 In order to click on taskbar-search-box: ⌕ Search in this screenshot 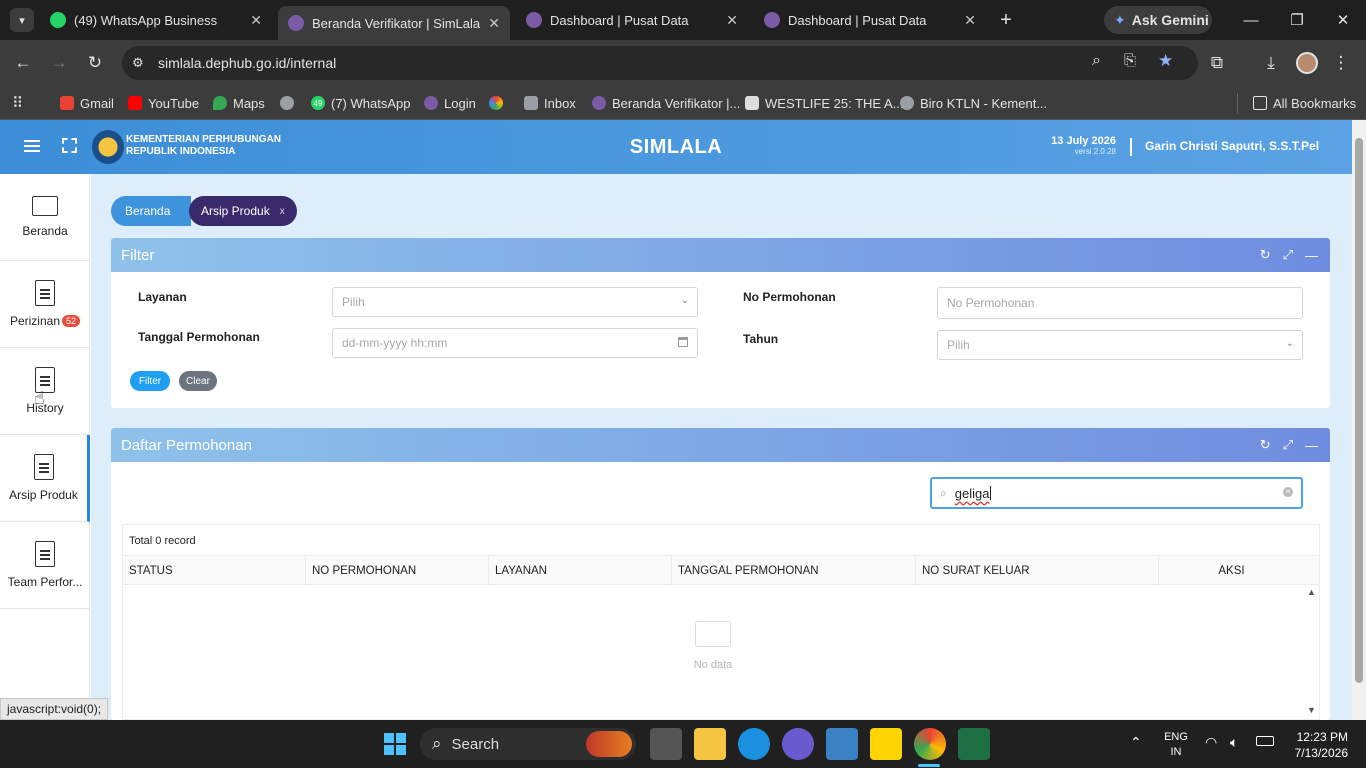, I will do `click(528, 744)`.